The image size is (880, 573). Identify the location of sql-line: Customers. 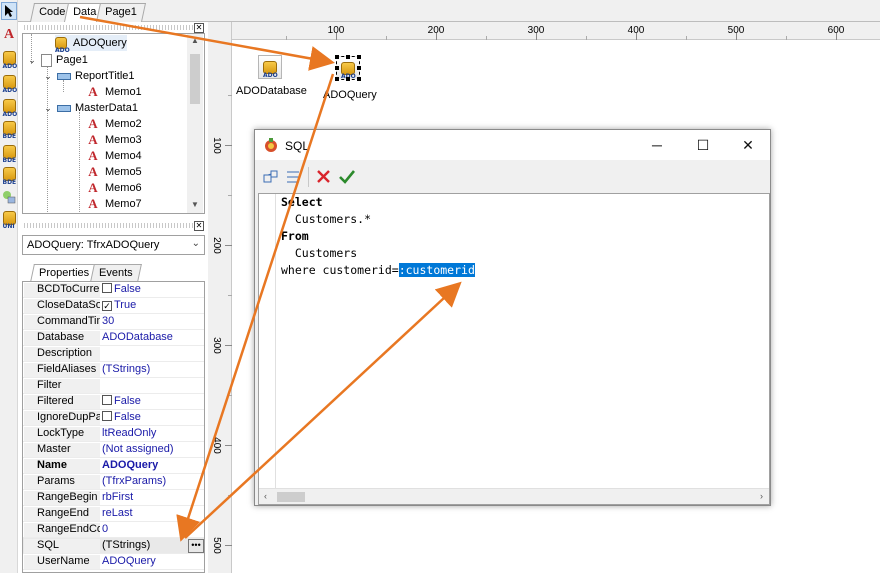
(319, 253).